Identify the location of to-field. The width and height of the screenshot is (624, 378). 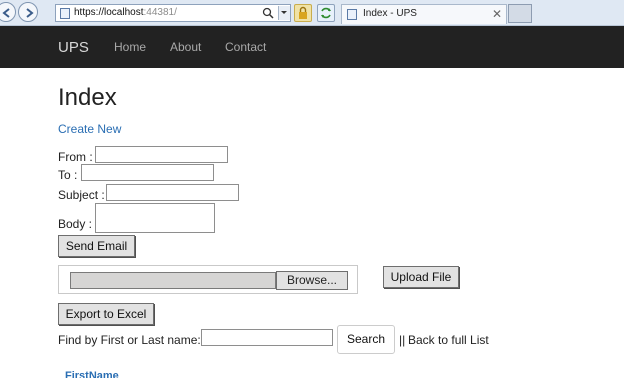
(147, 172).